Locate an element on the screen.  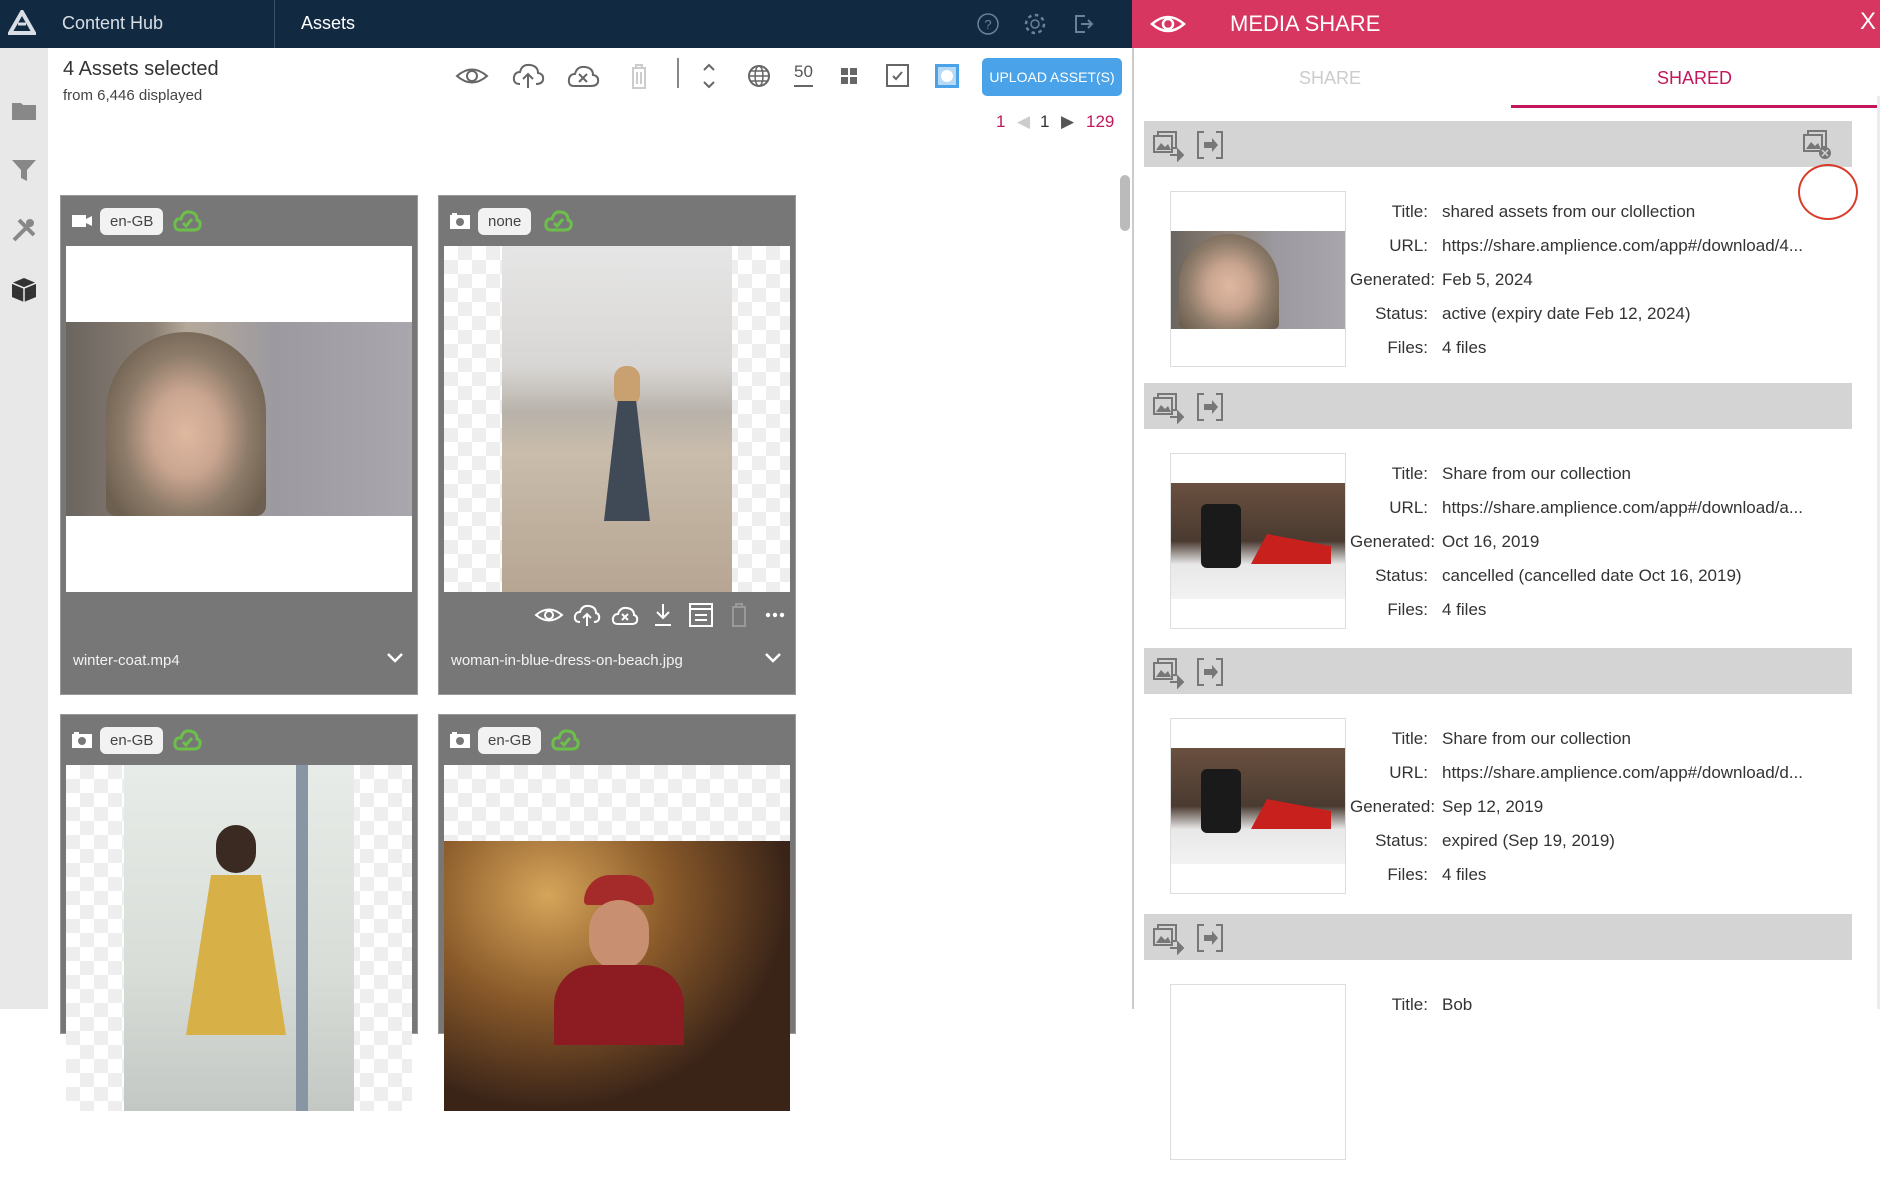
asset-card: none woman-in-blue-dress-on-beach.jpg is located at coordinates (617, 445).